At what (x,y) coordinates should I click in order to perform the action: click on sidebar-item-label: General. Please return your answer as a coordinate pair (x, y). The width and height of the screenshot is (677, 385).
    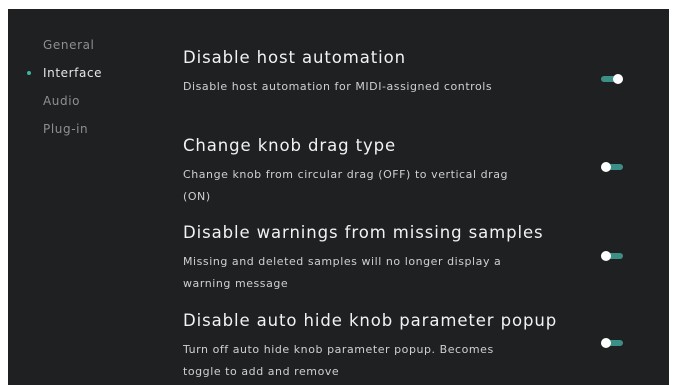
    Looking at the image, I should click on (69, 45).